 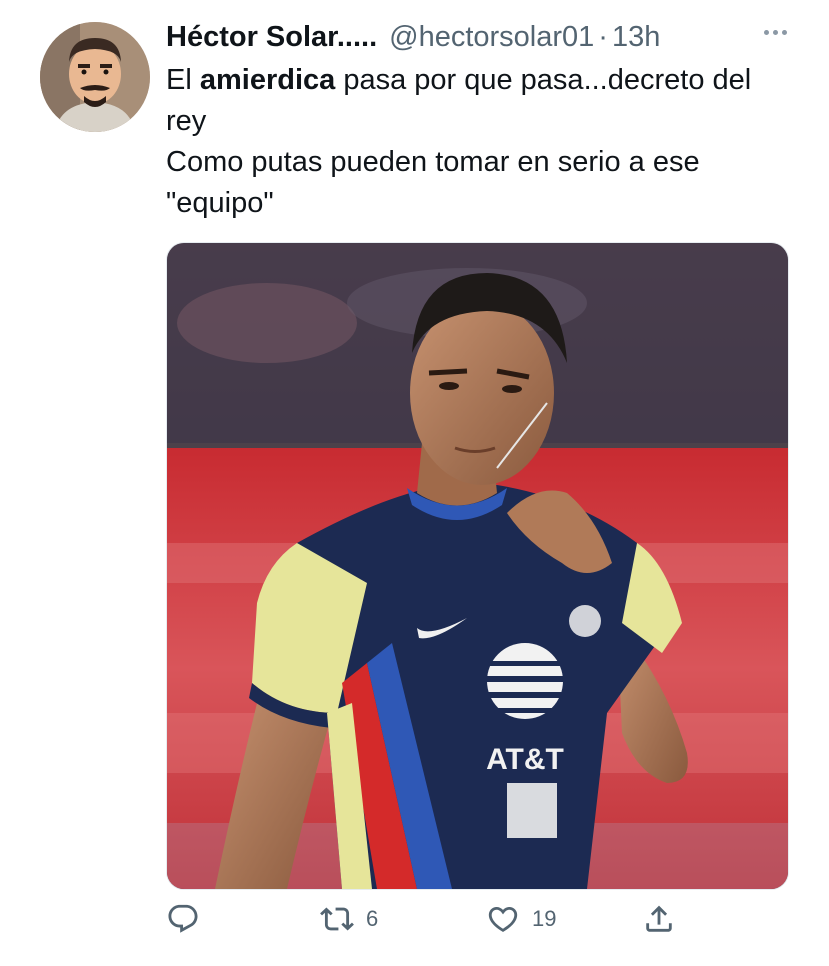 I want to click on heart-icon, so click(x=503, y=919).